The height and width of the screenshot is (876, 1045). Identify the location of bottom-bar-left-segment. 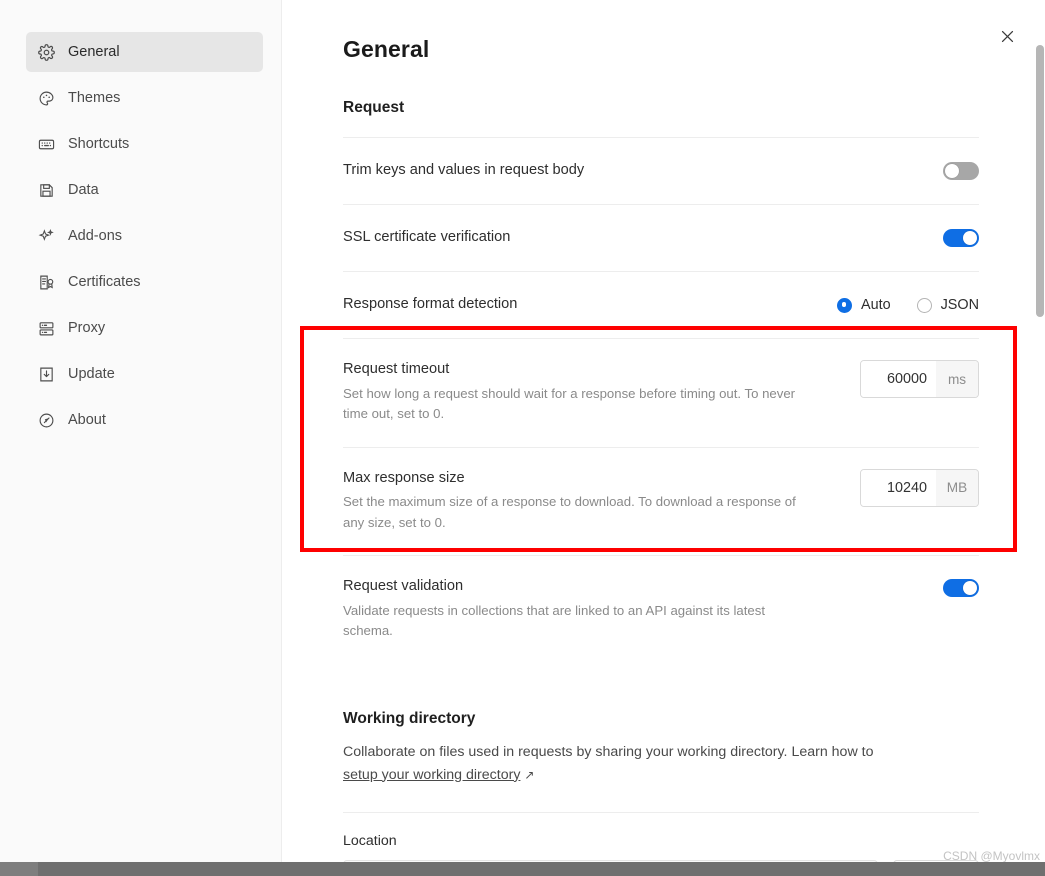
(19, 869).